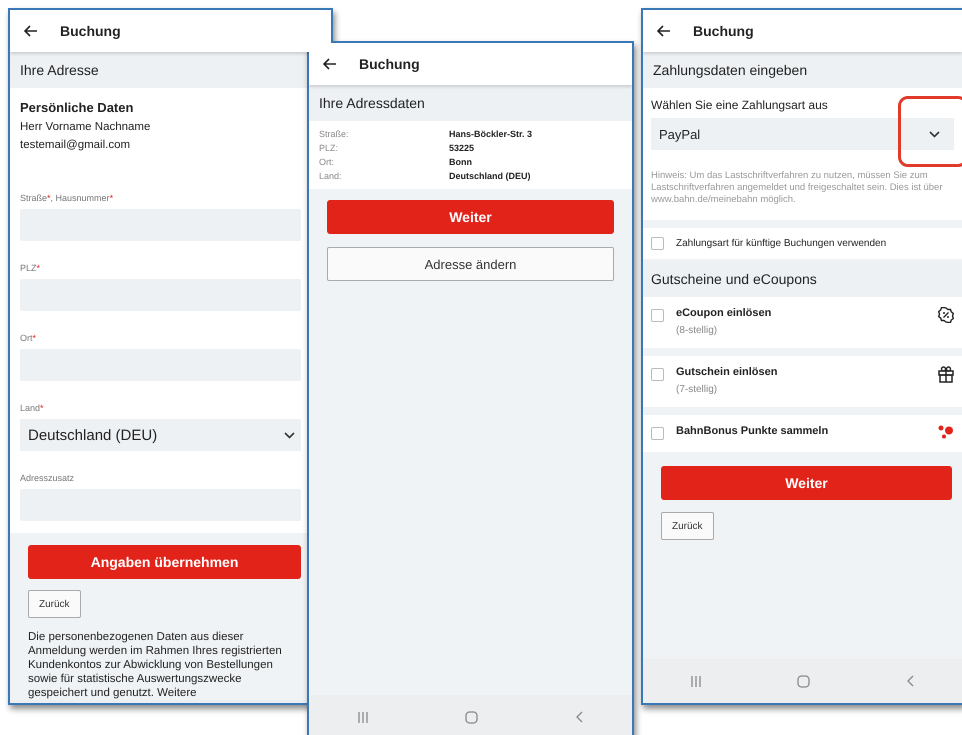  I want to click on detail-value: Hans-Böckler-Str. 3, so click(491, 134).